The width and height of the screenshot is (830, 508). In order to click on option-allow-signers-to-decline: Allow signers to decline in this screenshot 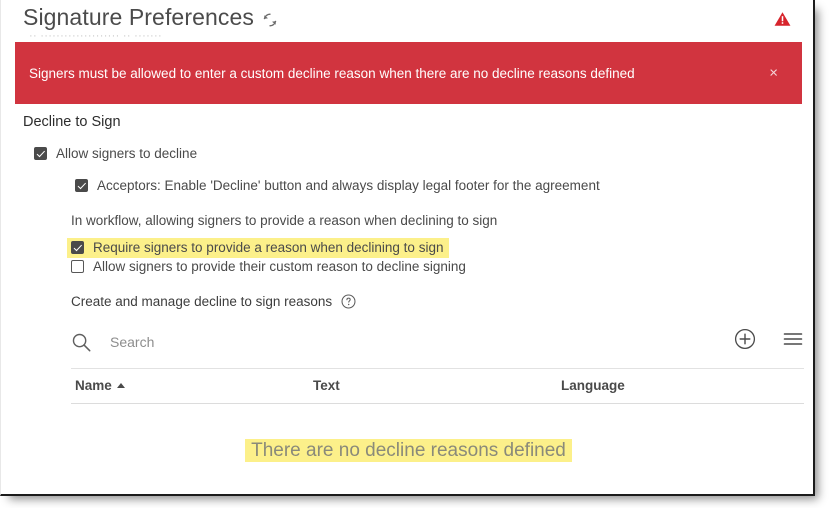, I will do `click(115, 154)`.